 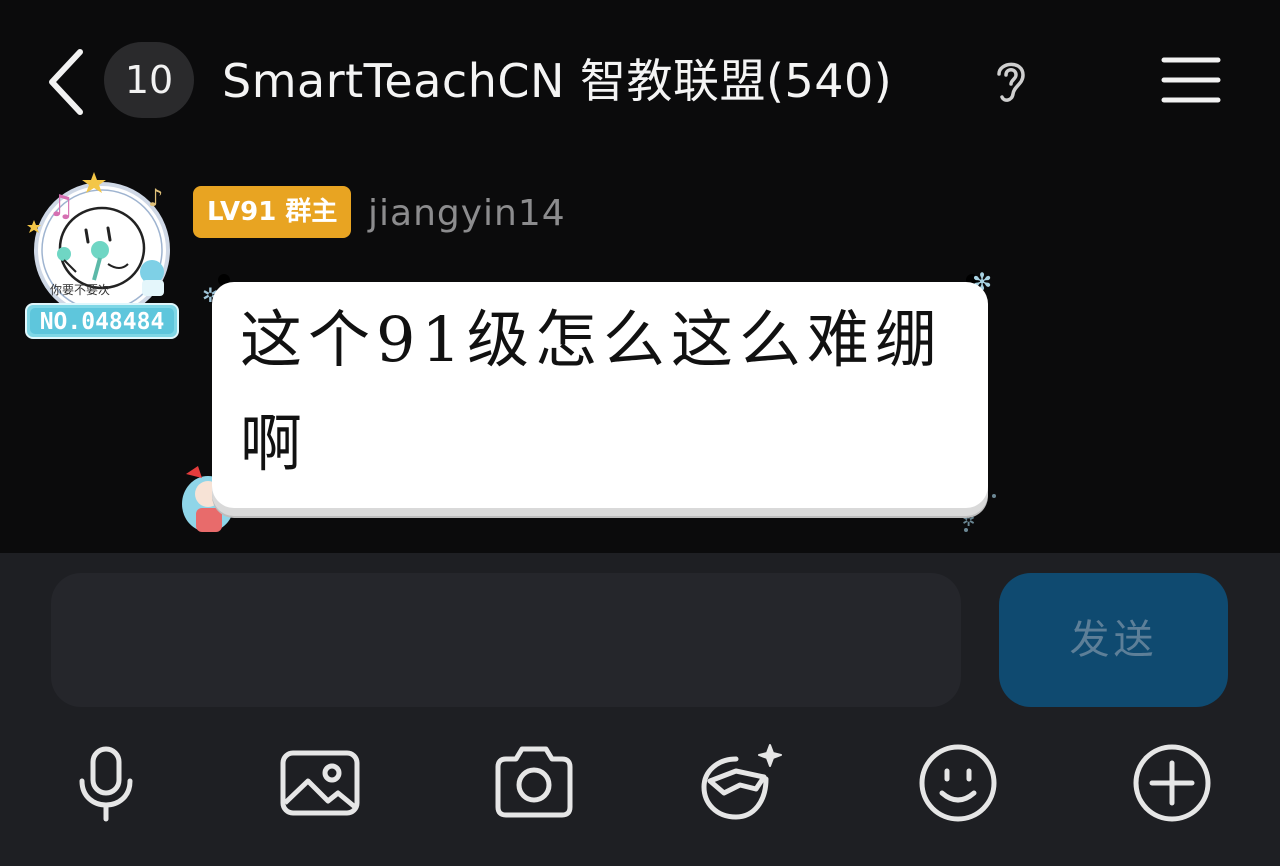 I want to click on ear-icon, so click(x=1011, y=80).